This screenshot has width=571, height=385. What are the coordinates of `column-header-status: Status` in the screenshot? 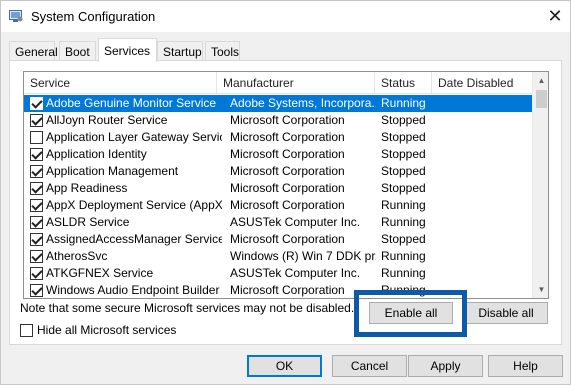 It's located at (403, 83).